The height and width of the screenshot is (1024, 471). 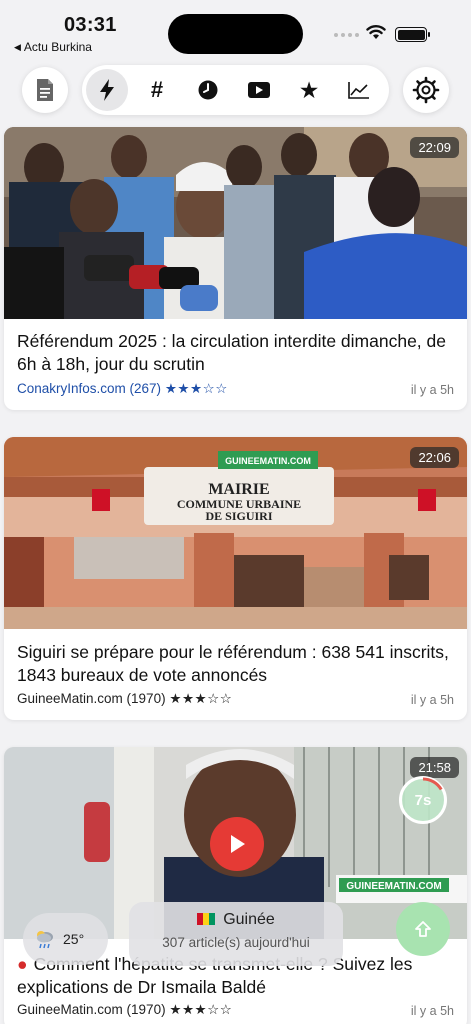 What do you see at coordinates (346, 35) in the screenshot?
I see `cellular-signal-icon` at bounding box center [346, 35].